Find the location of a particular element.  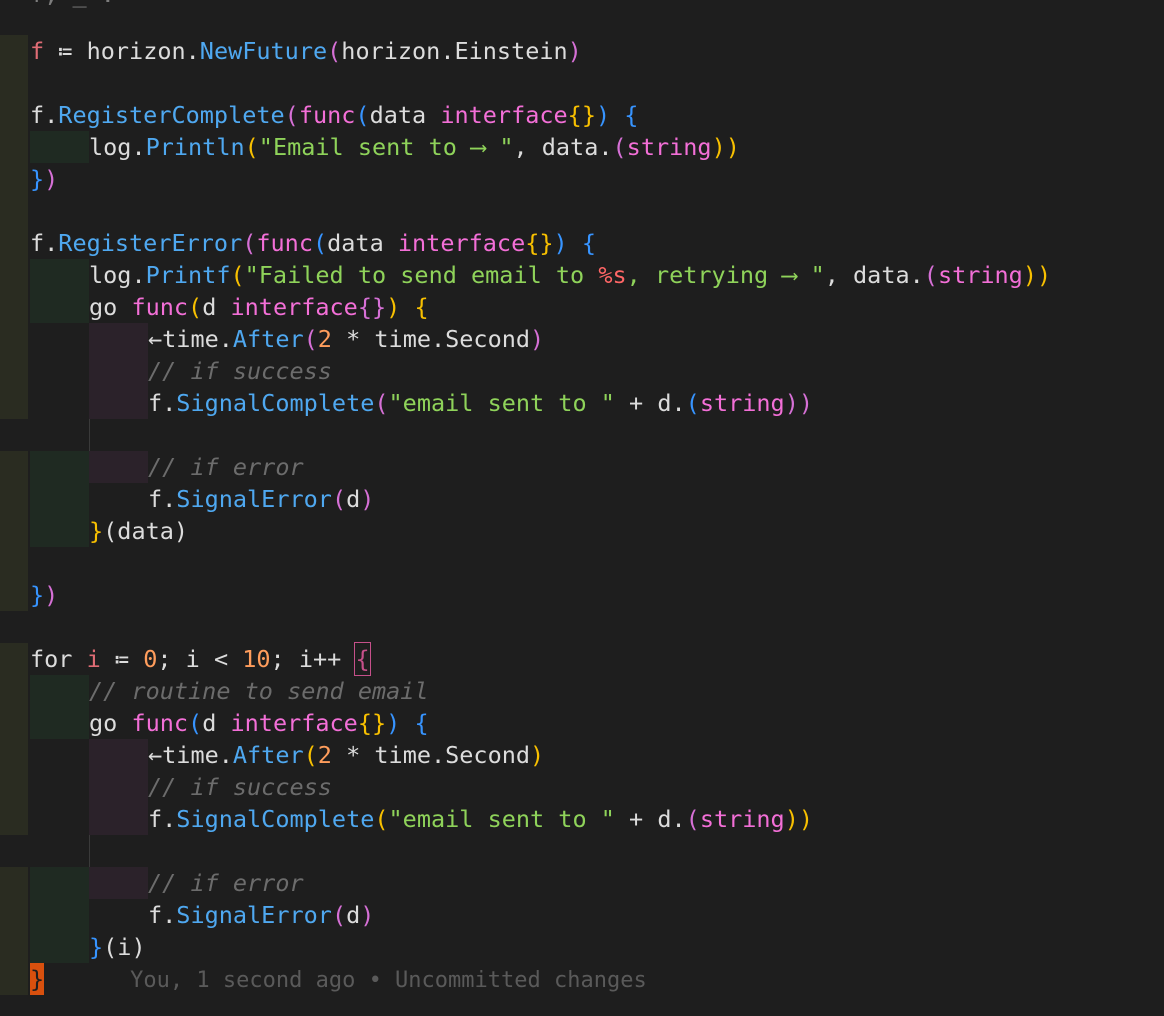

code-line-10: ←time.After(2 * time.Second) is located at coordinates (582, 339).